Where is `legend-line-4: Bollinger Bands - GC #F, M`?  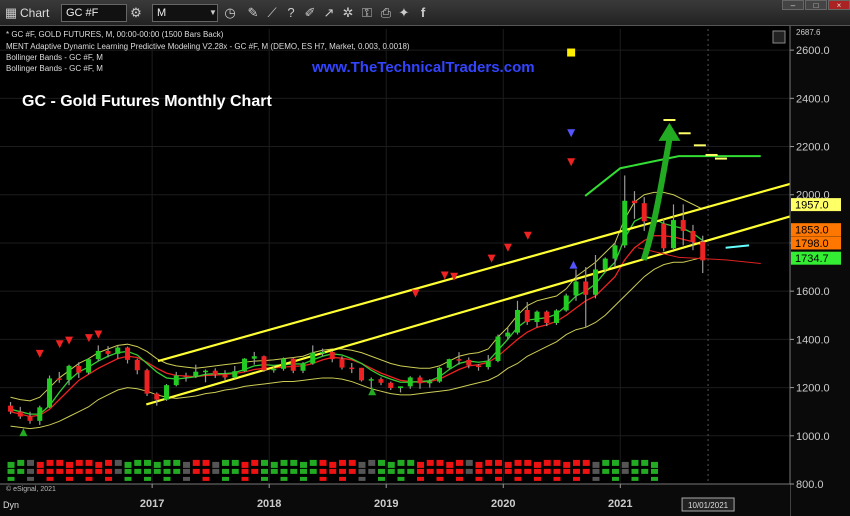 legend-line-4: Bollinger Bands - GC #F, M is located at coordinates (54, 68).